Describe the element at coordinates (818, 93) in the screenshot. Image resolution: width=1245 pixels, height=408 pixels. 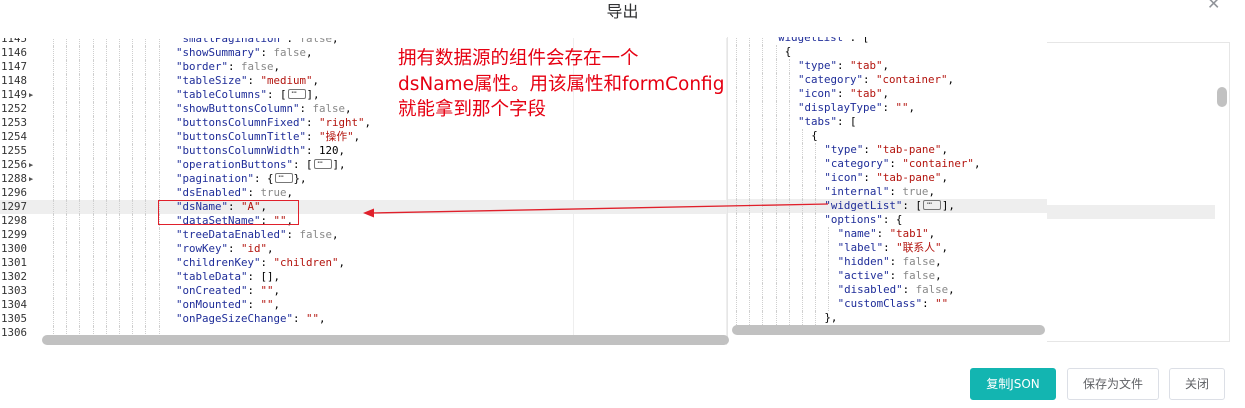
I see `code-token: "icon"` at that location.